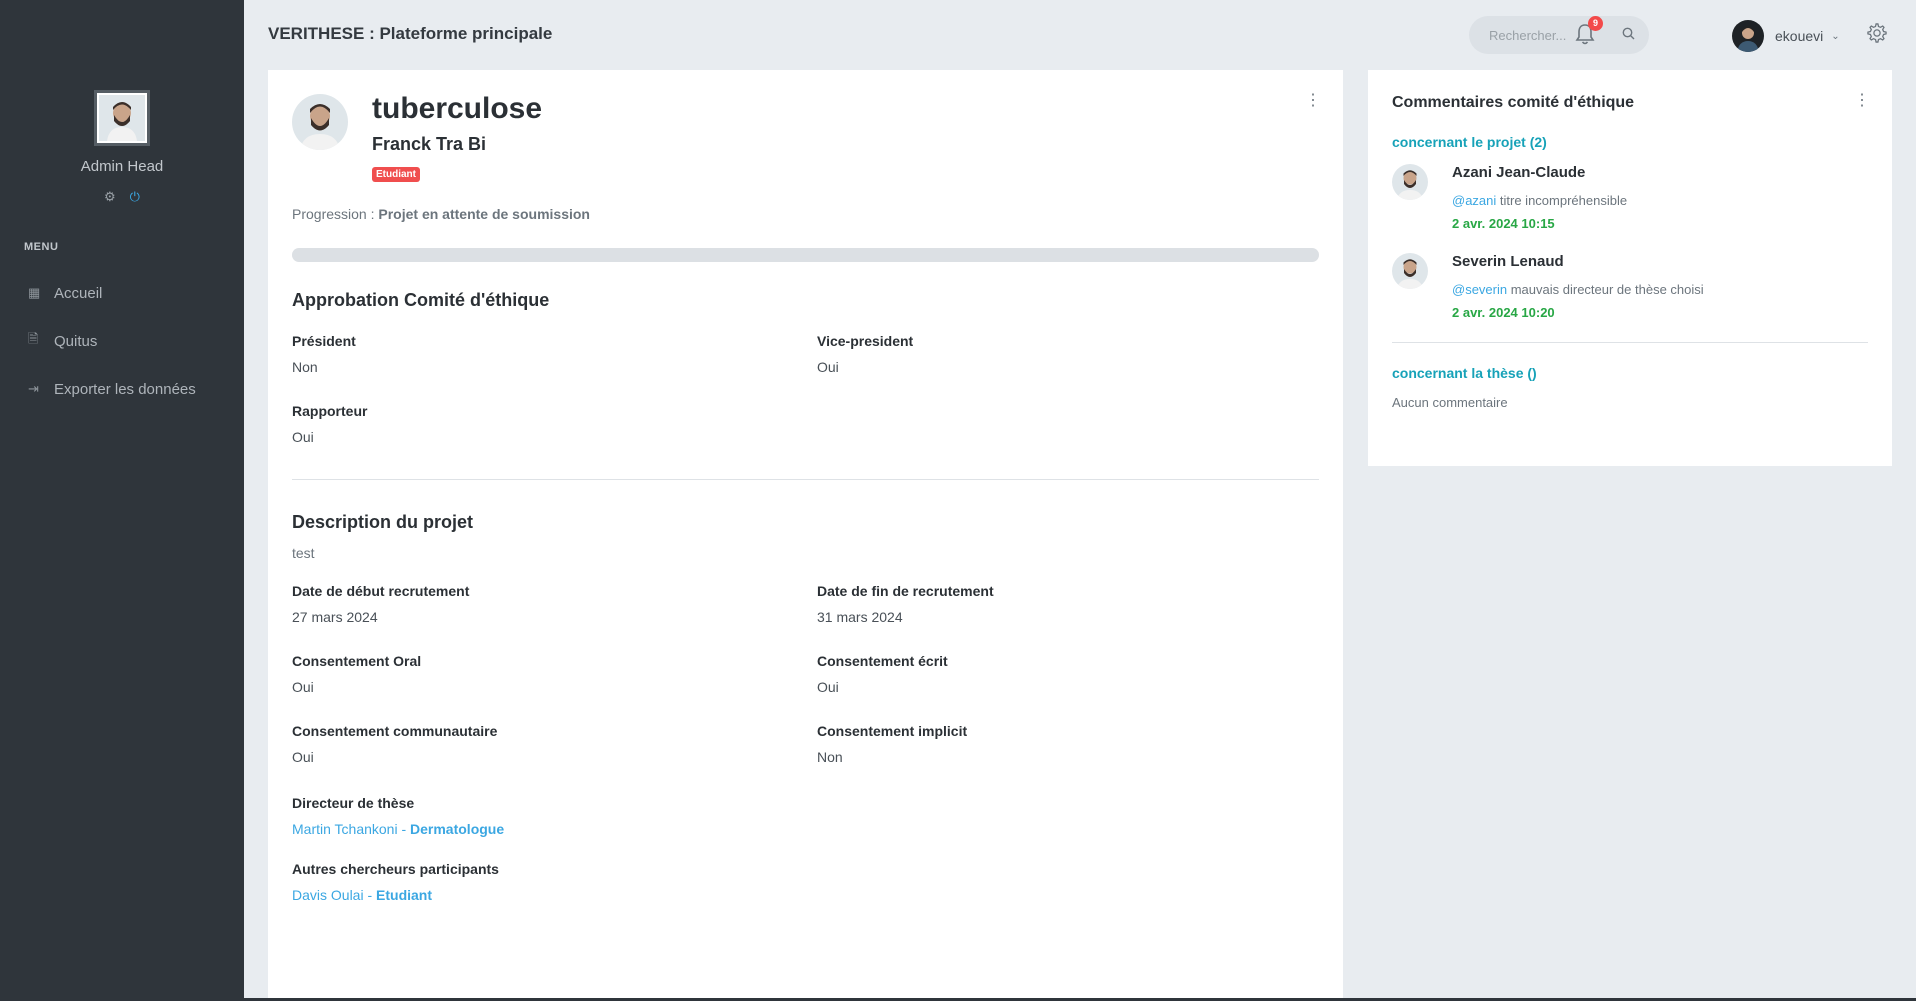 This screenshot has width=1916, height=1001. Describe the element at coordinates (554, 354) in the screenshot. I see `approval-field: Président Non` at that location.